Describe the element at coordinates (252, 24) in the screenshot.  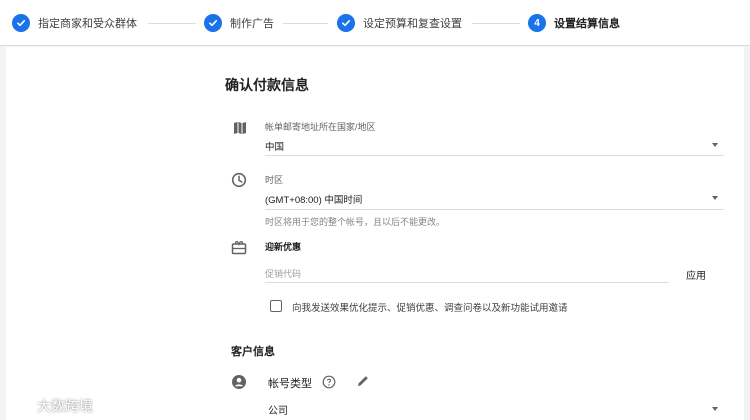
I see `step-2-label: 制作广告` at that location.